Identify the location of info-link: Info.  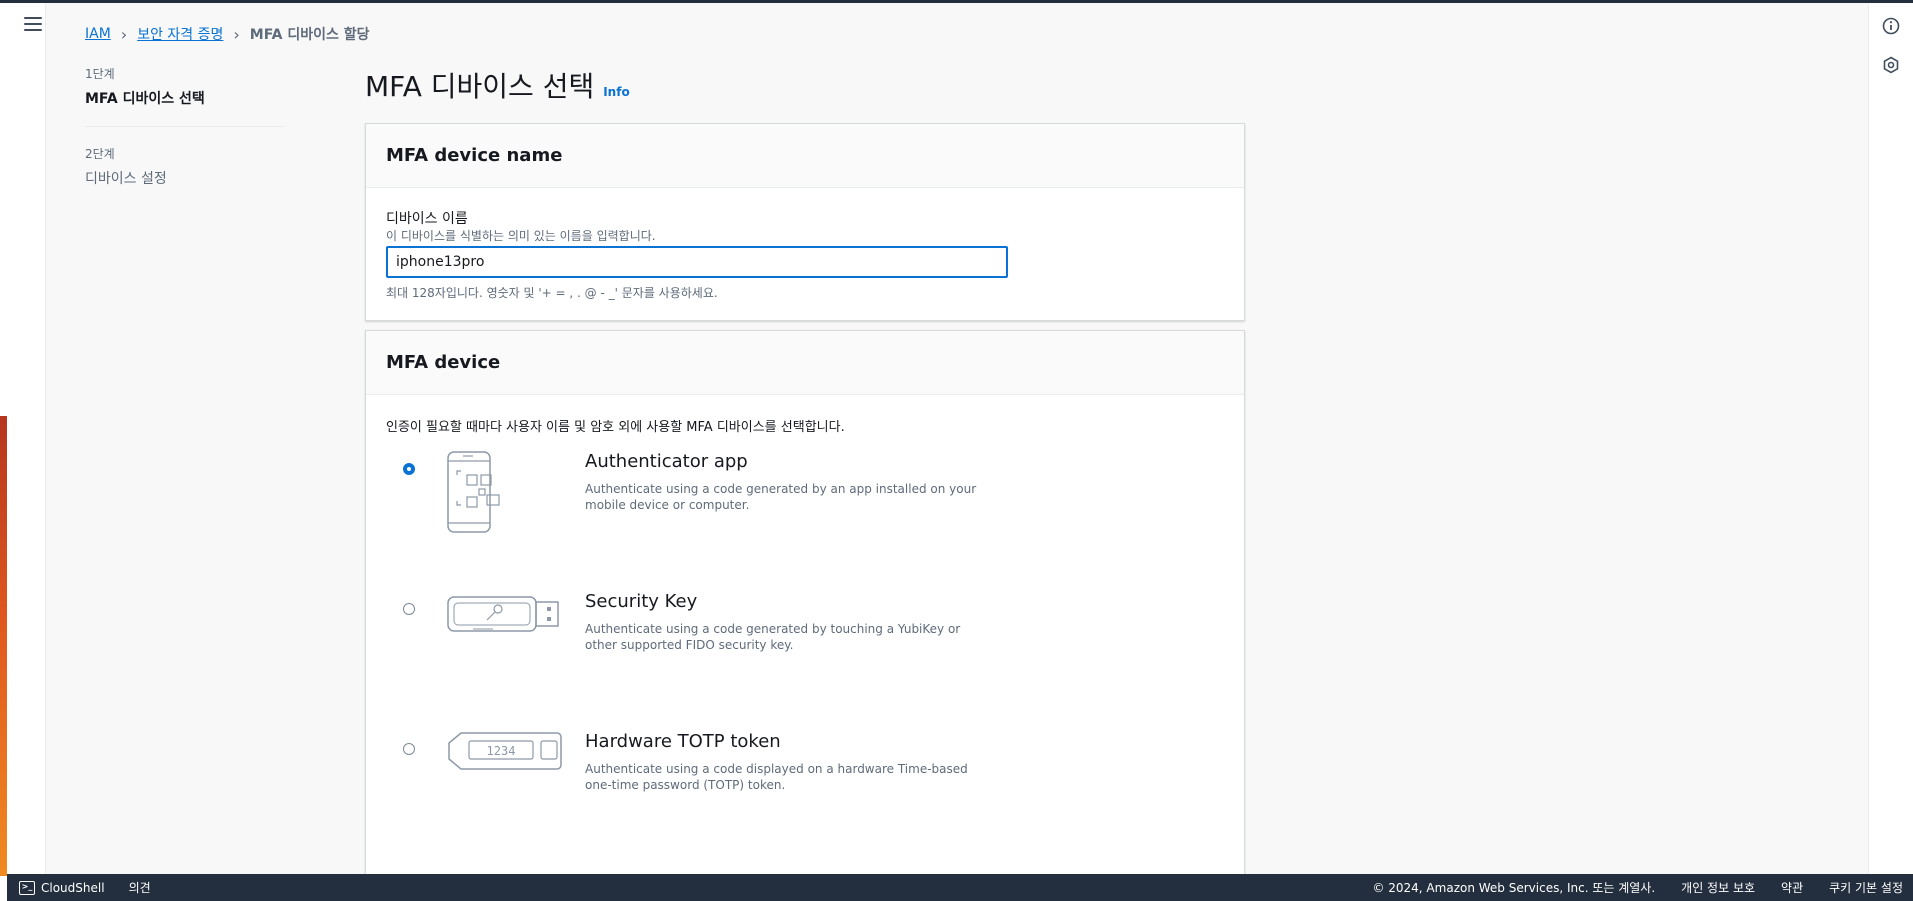
(616, 92).